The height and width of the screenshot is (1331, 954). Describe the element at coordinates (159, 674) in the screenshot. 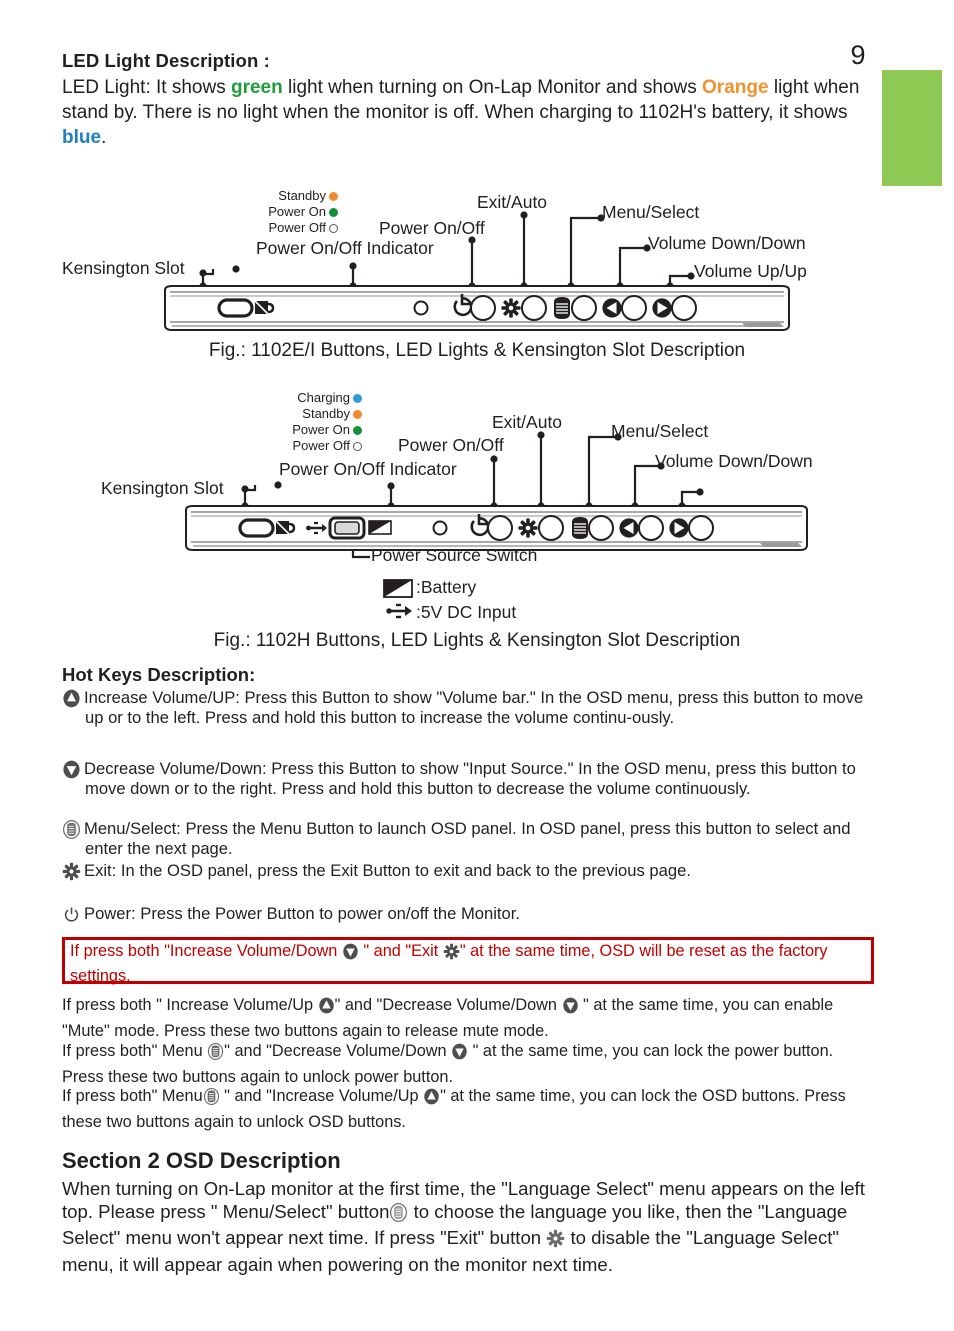

I see `hot-keys-title: Hot Keys Description:` at that location.